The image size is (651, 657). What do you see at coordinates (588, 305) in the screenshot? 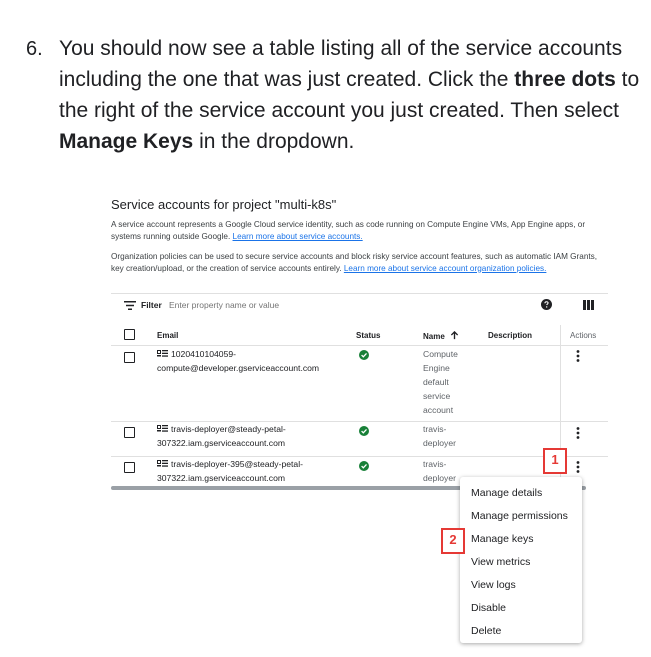
I see `column-display-icon` at bounding box center [588, 305].